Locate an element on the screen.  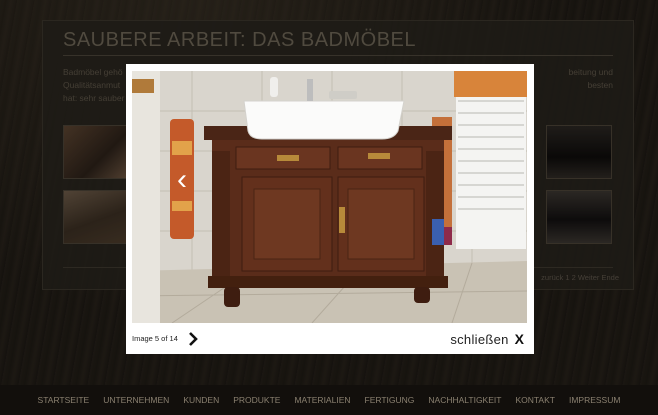
nav-item-impressum: Impressum is located at coordinates (594, 400).